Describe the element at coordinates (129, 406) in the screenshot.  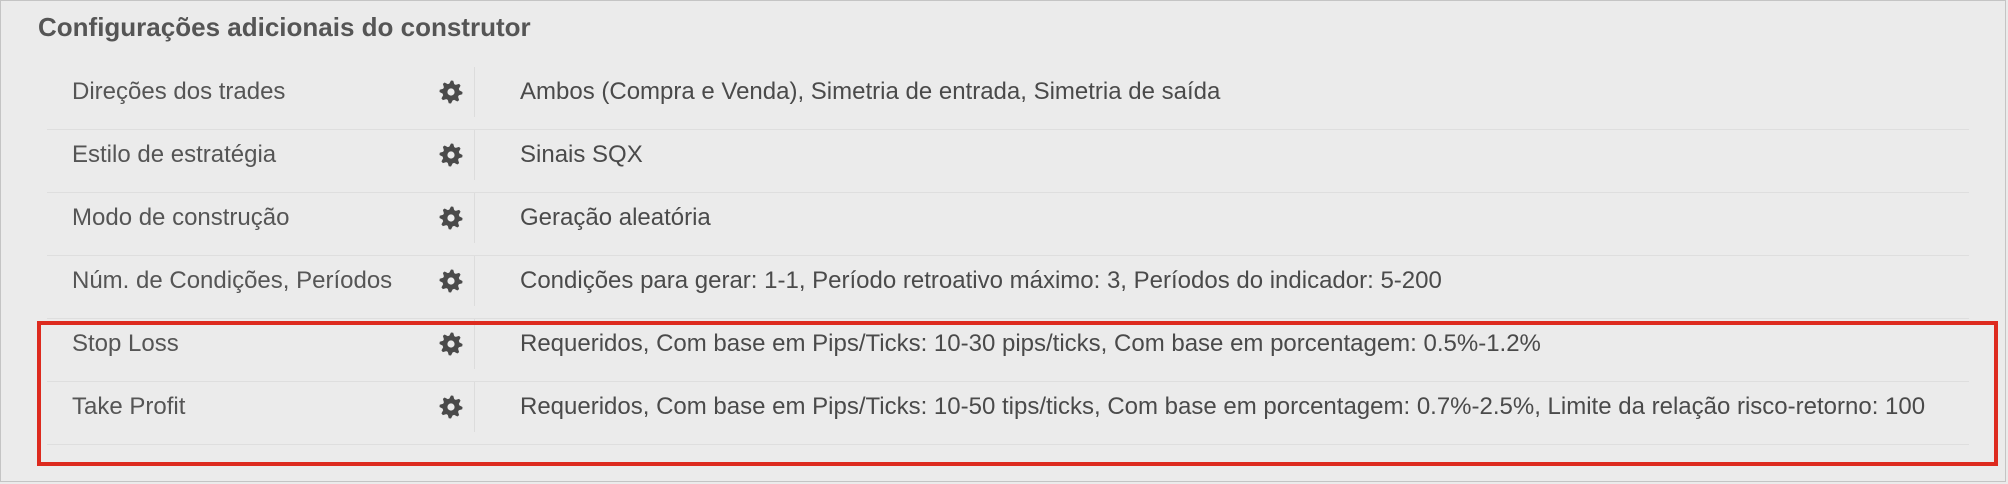
I see `row-label: Take Profit` at that location.